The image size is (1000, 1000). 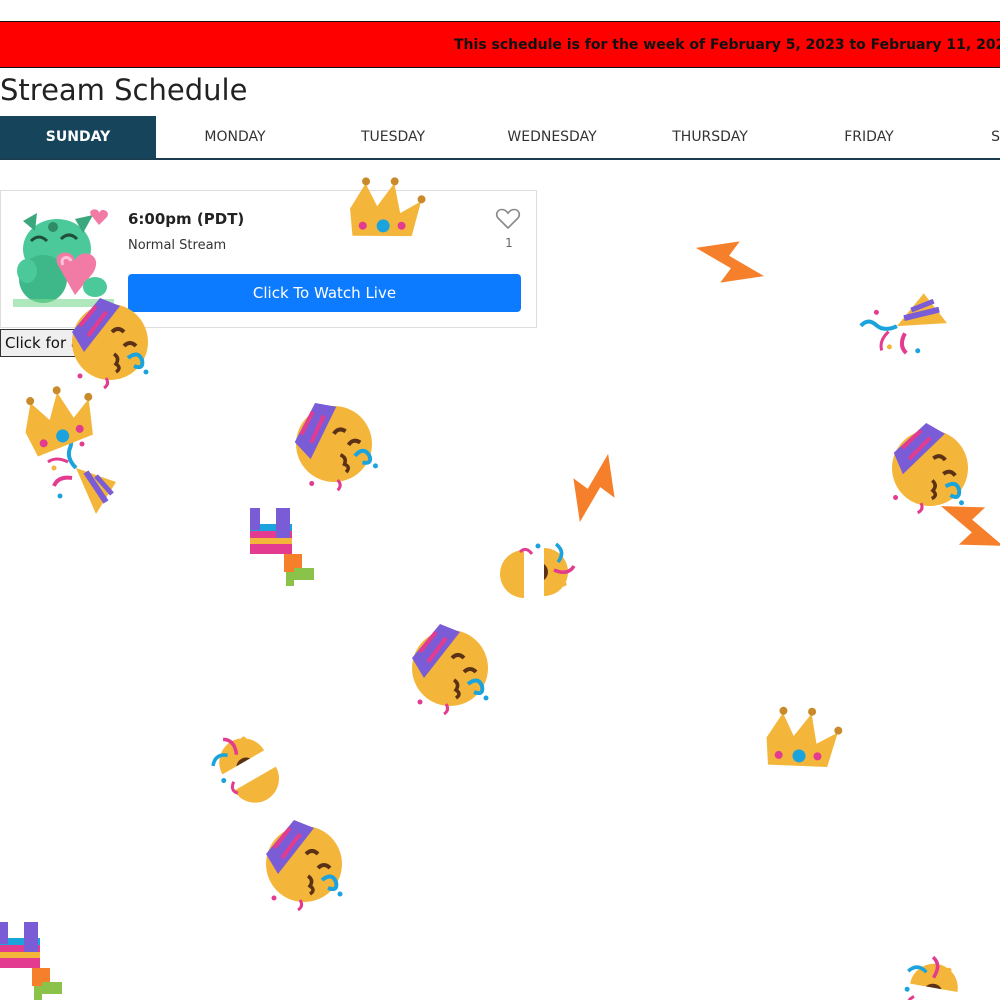 I want to click on tab-saturday: SATURDAY, so click(x=975, y=137).